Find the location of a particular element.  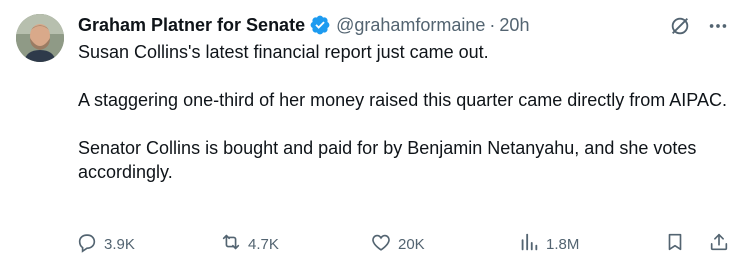

bookmark-icon is located at coordinates (675, 244).